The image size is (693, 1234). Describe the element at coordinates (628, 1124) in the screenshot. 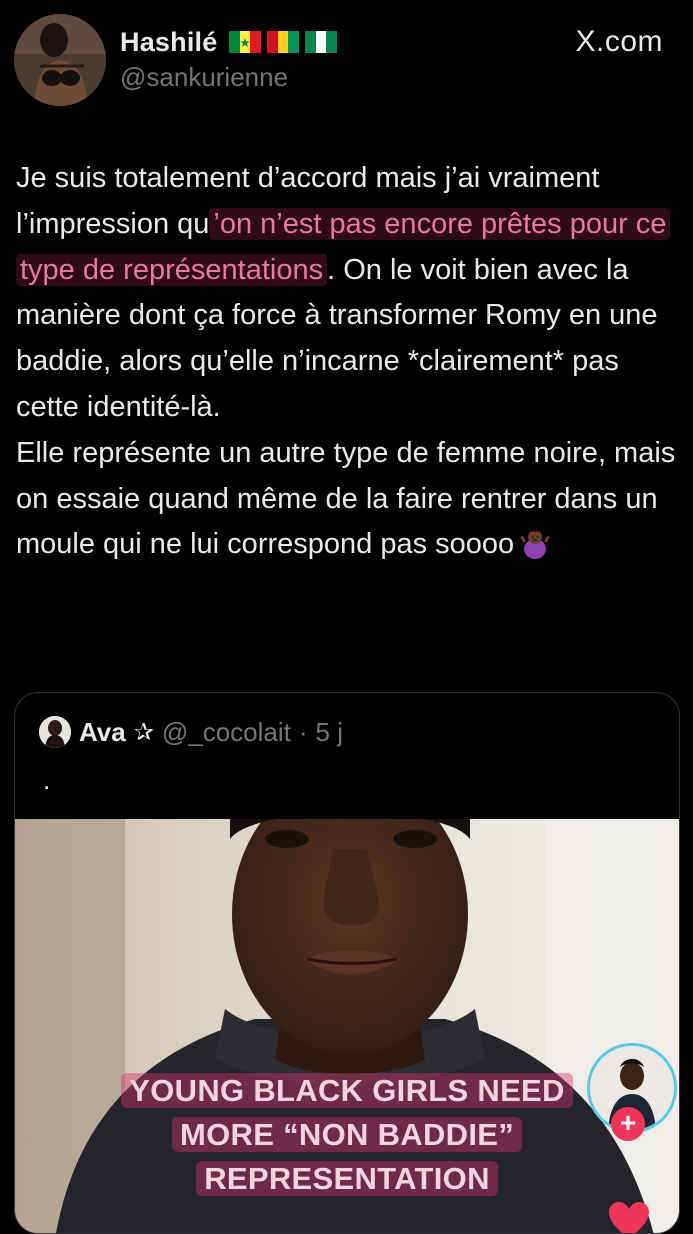

I see `follow-plus-button: +` at that location.